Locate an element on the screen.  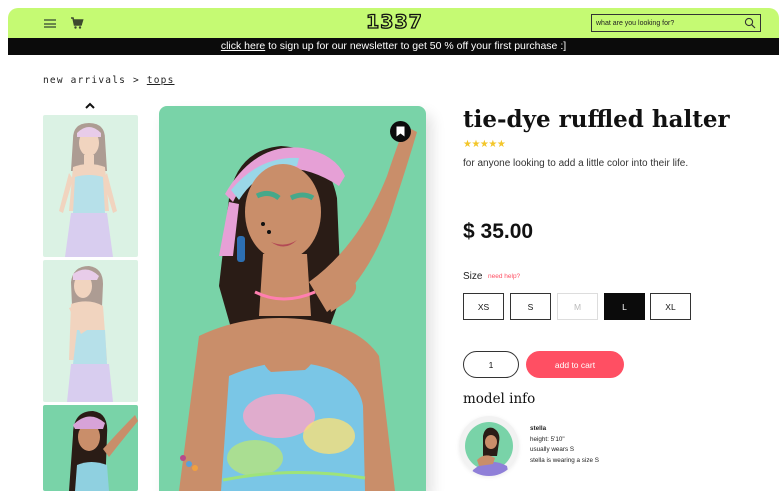
bookmark-button is located at coordinates (400, 131).